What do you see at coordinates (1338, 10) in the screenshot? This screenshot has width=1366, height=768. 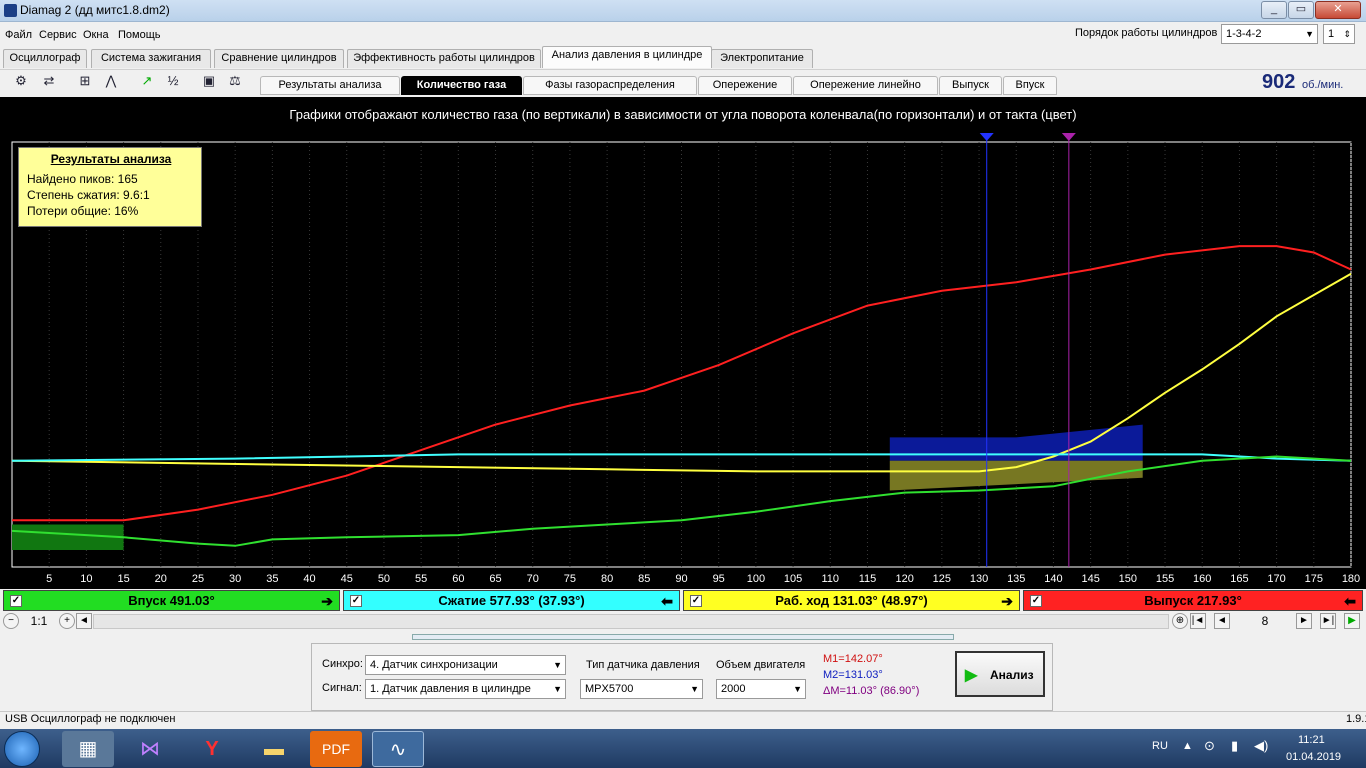 I see `close-button: ✕` at bounding box center [1338, 10].